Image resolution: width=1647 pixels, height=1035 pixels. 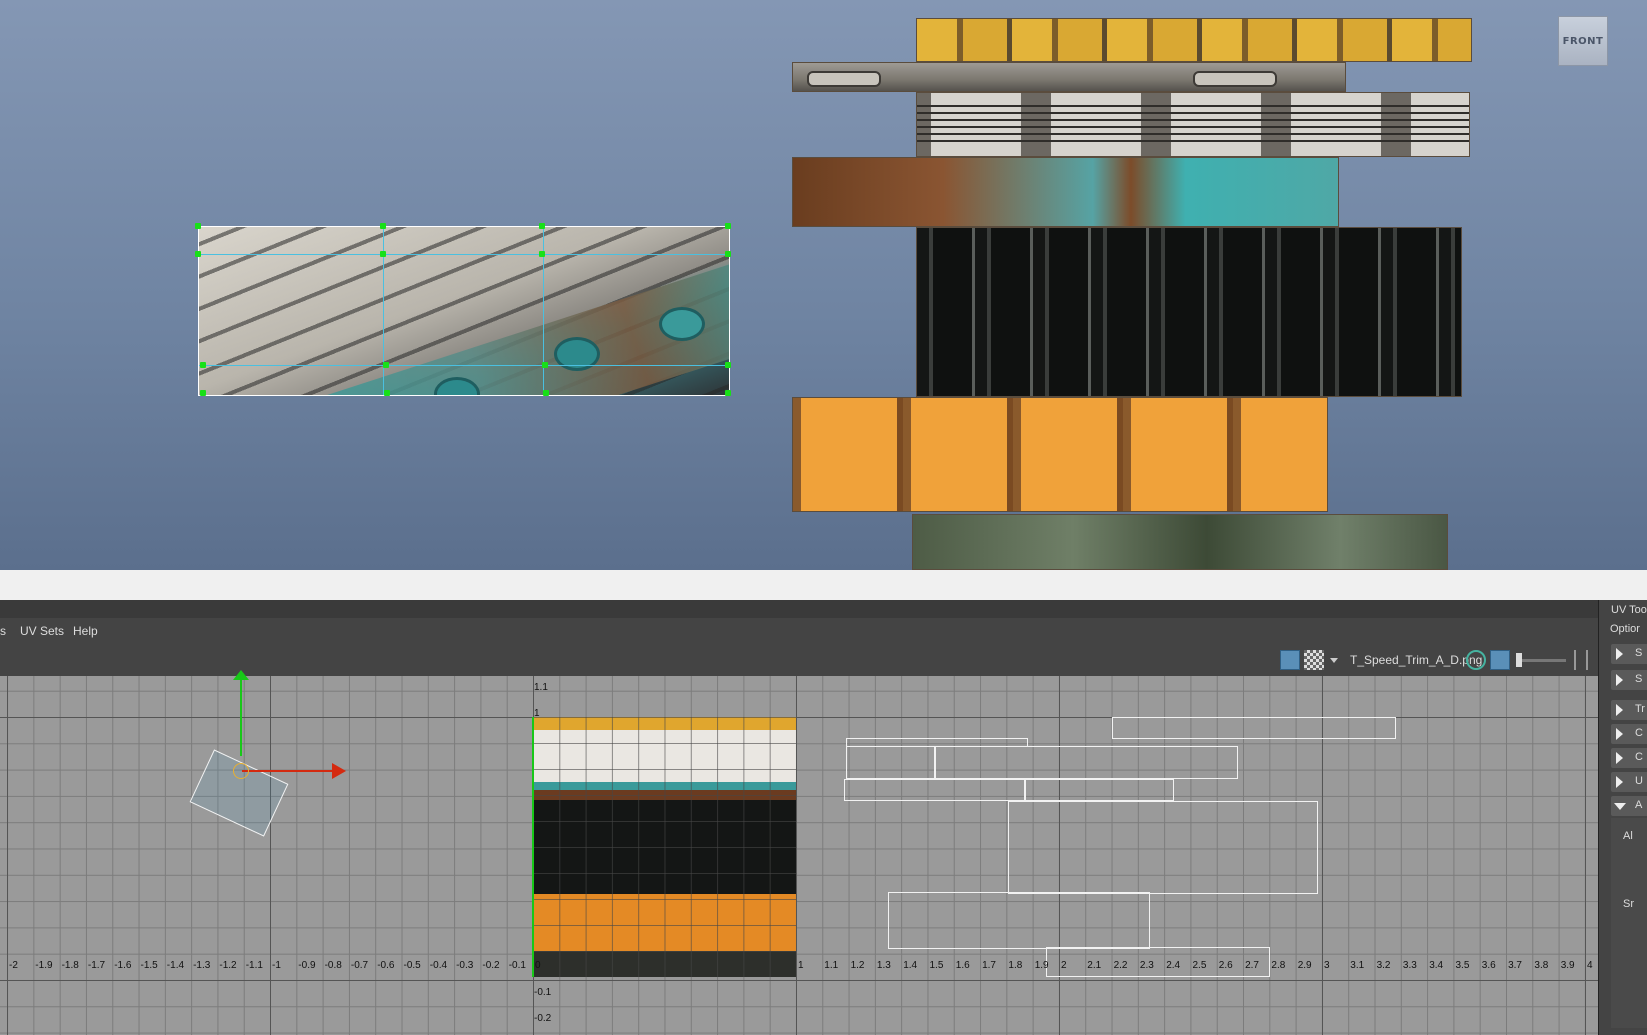 I want to click on u-tick-label: 2.2, so click(x=1120, y=965).